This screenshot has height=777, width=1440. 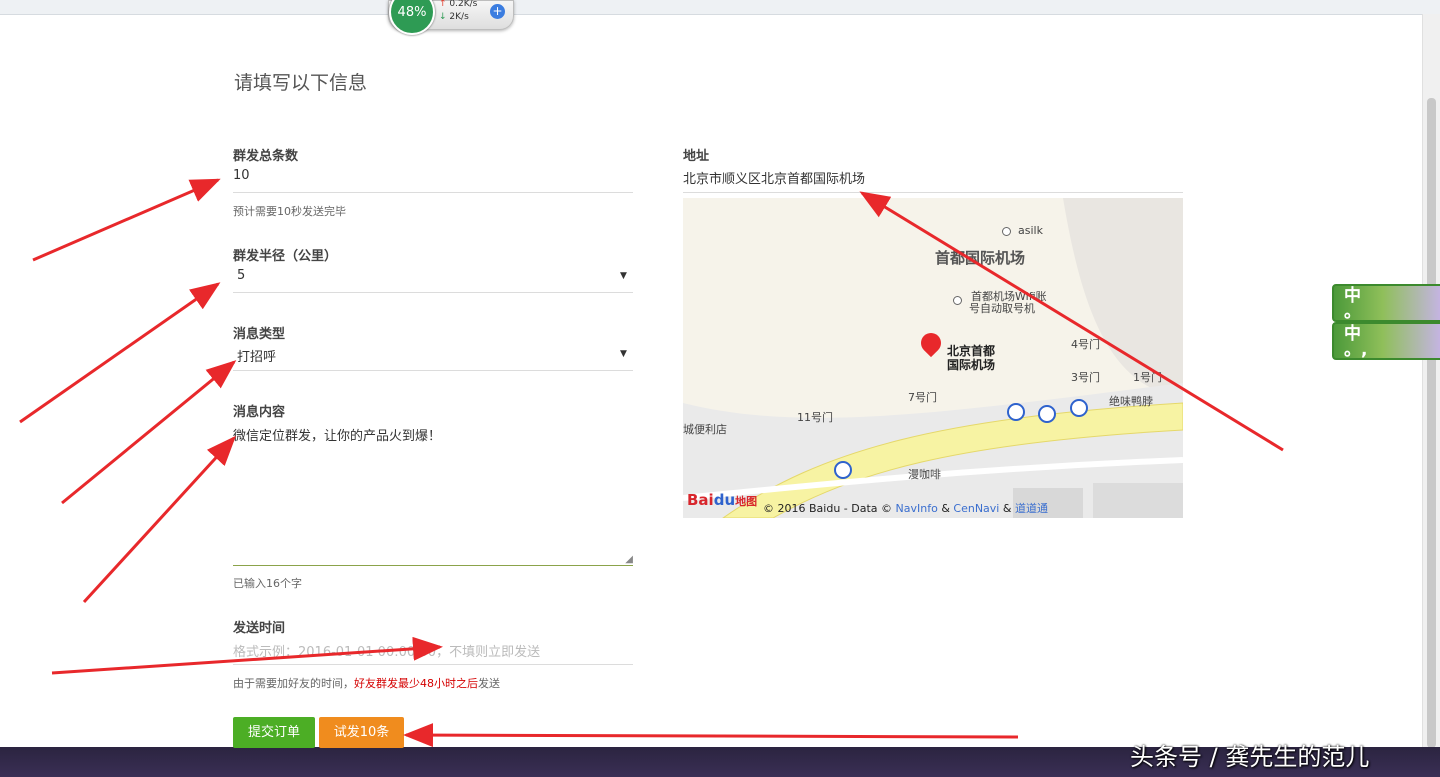 What do you see at coordinates (489, 683) in the screenshot?
I see `send-time-hint-suffix: 发送` at bounding box center [489, 683].